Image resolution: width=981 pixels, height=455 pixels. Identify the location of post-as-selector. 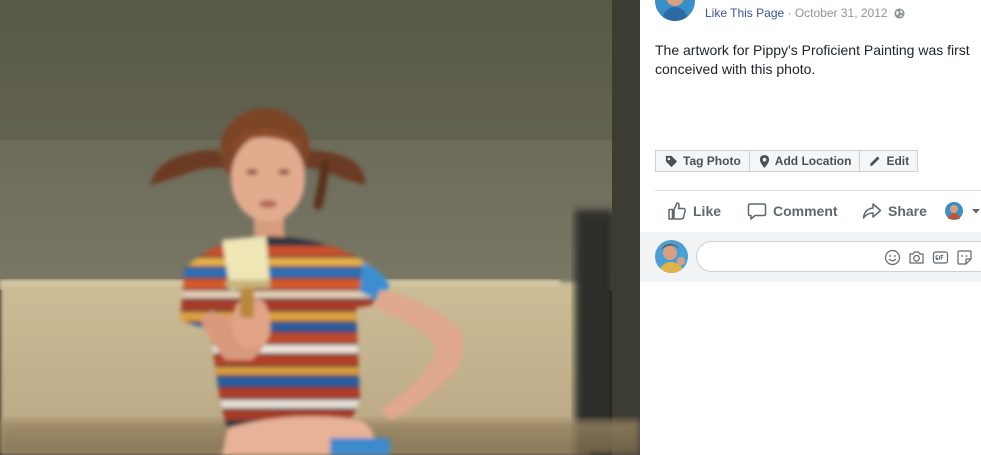
(963, 211).